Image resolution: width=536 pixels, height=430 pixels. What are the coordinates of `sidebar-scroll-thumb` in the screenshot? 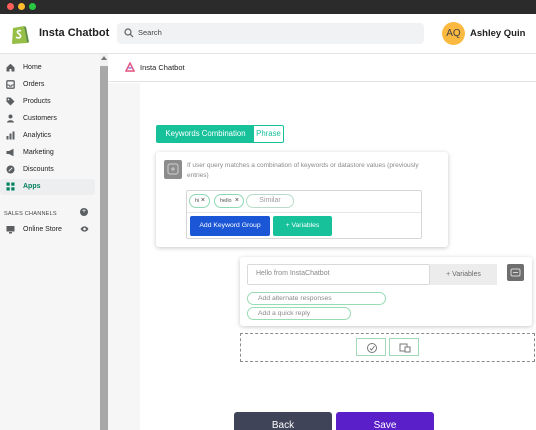 It's located at (104, 248).